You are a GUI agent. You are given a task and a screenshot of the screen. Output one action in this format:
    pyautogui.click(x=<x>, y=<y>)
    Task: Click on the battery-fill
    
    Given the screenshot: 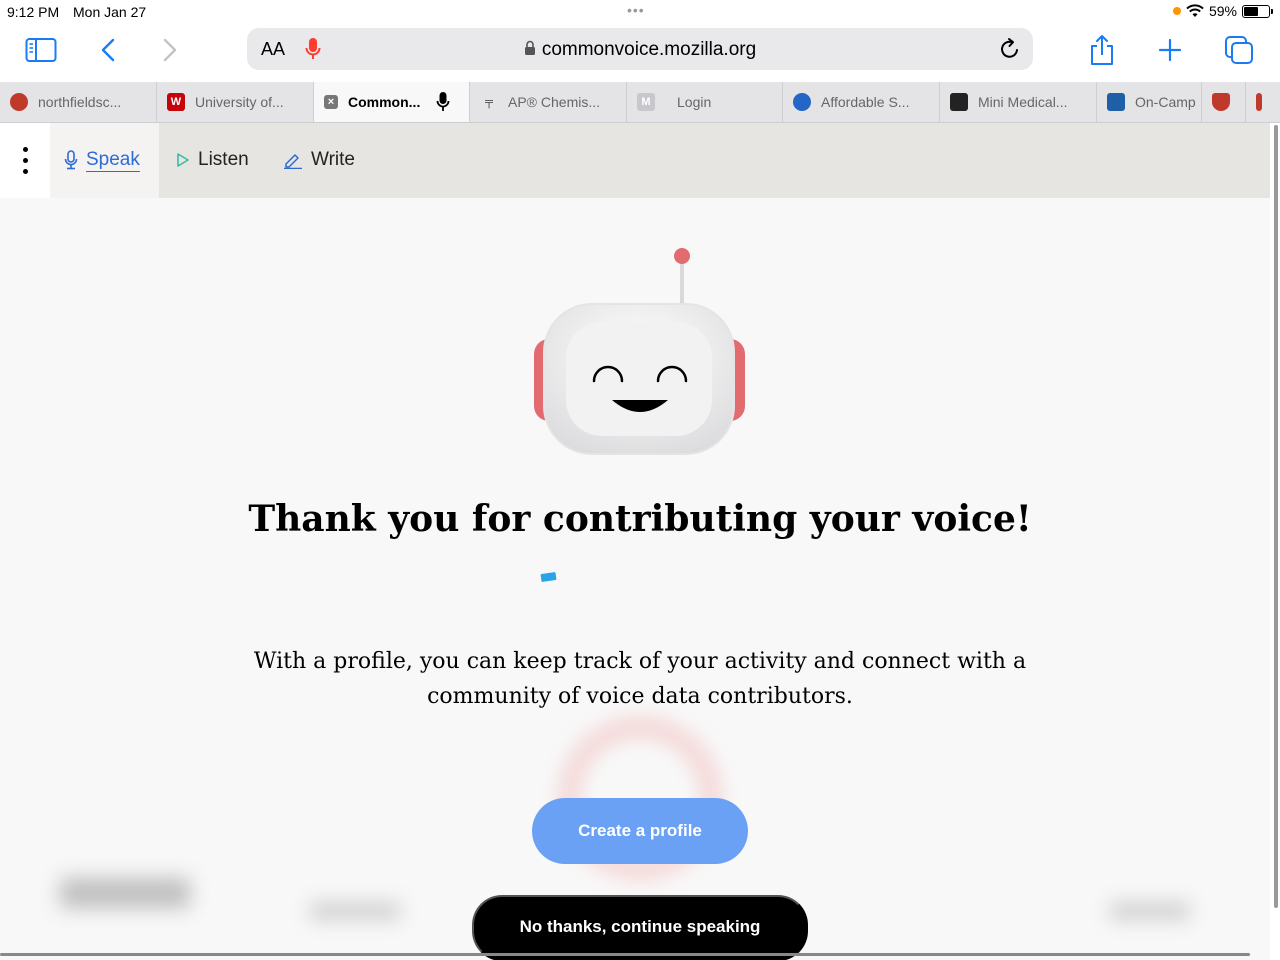 What is the action you would take?
    pyautogui.click(x=1251, y=11)
    